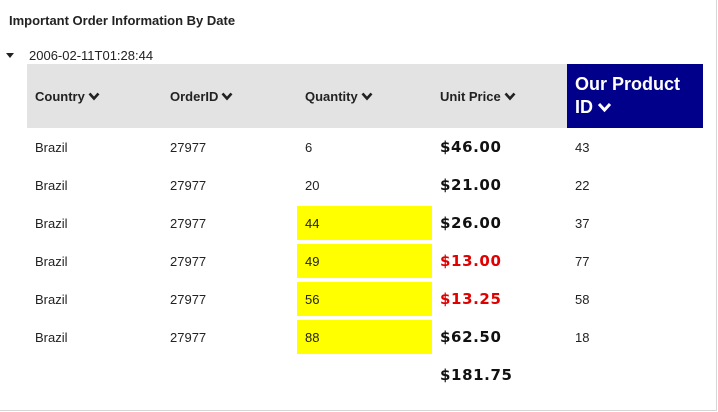 The width and height of the screenshot is (718, 412). What do you see at coordinates (470, 96) in the screenshot?
I see `column-header-label: Unit Price` at bounding box center [470, 96].